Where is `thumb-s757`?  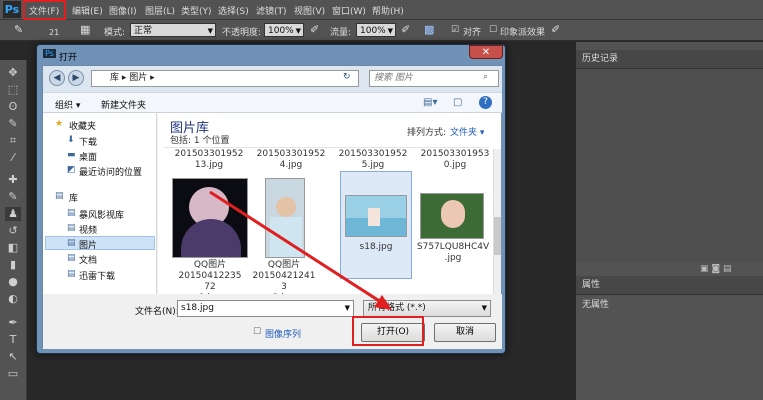
thumb-s757 is located at coordinates (452, 216).